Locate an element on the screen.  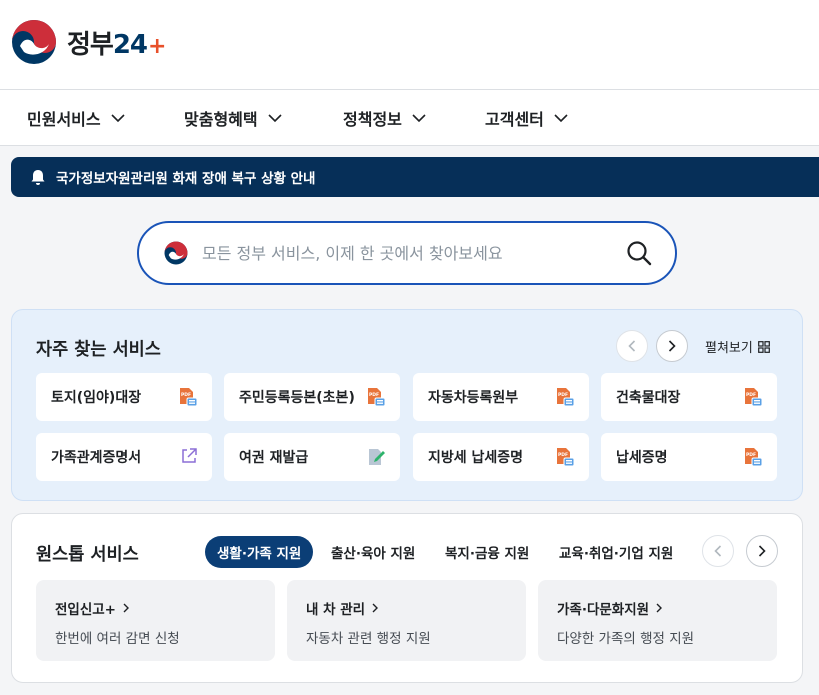
service-label: 여권 재발급 is located at coordinates (274, 458).